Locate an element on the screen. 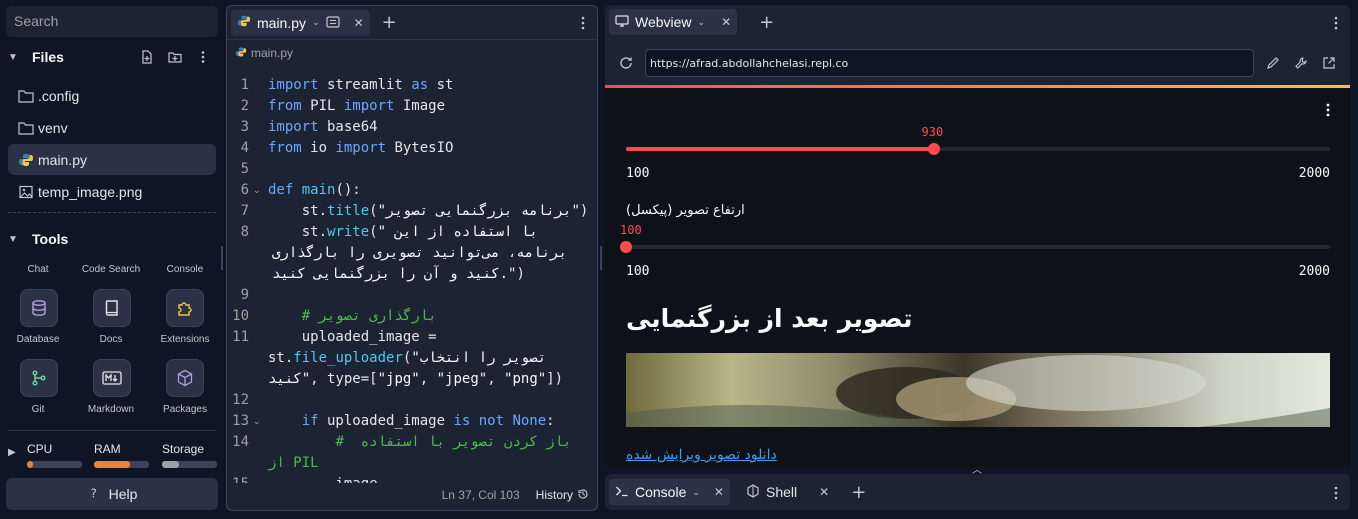  tab-shell: Shell ✕ is located at coordinates (787, 492).